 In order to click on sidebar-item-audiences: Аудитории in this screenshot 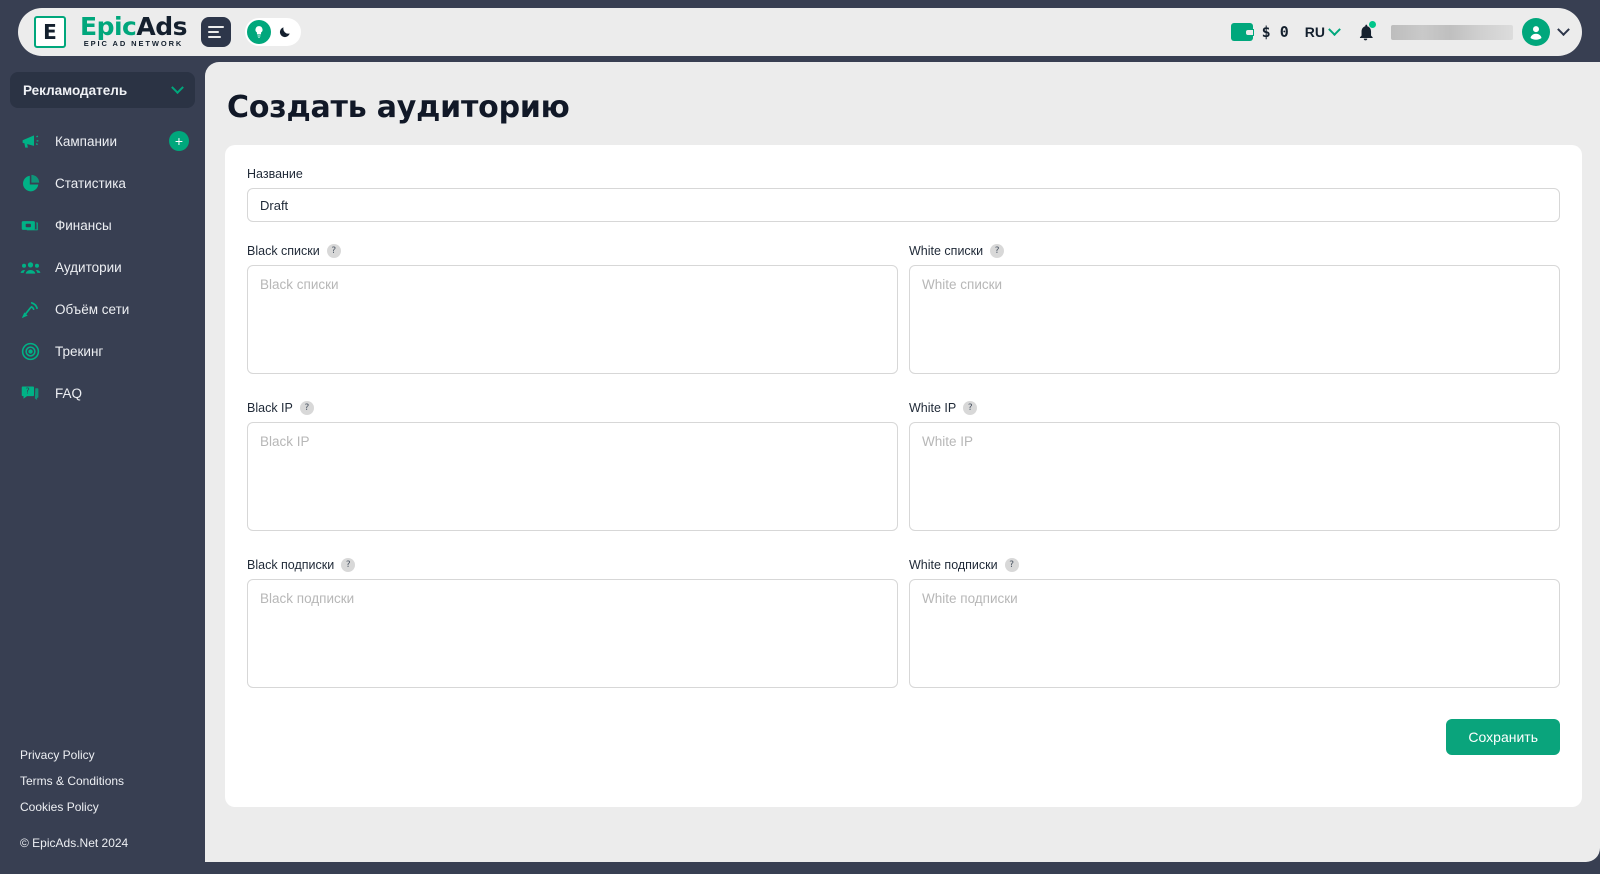, I will do `click(102, 267)`.